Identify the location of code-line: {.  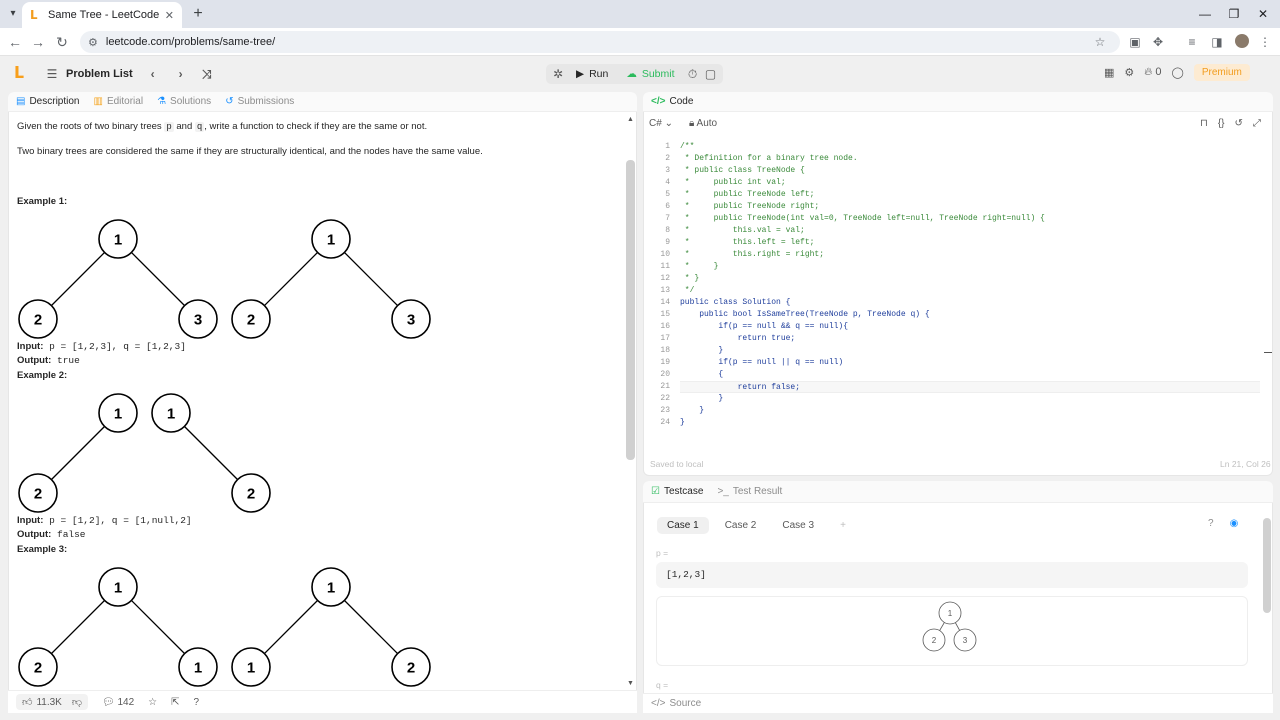
(970, 375).